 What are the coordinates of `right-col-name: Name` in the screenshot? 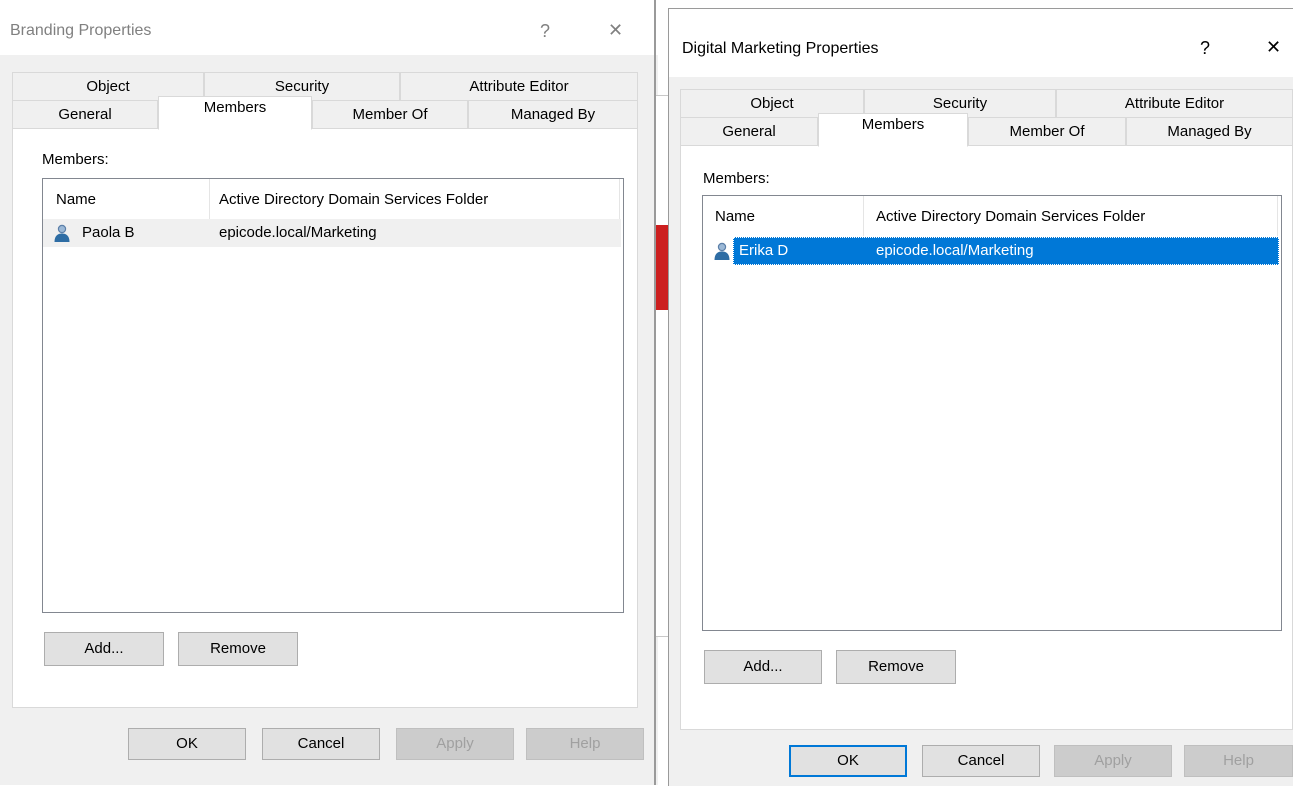 It's located at (735, 216).